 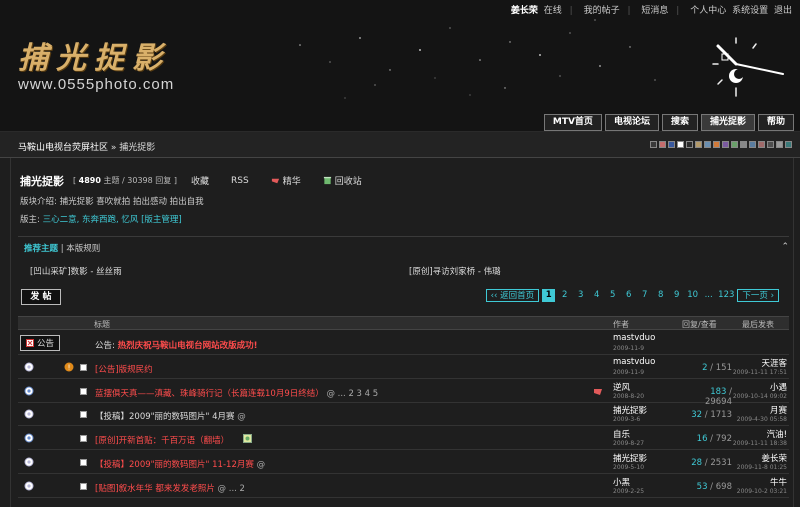 I want to click on settings-link: 系统设置, so click(x=750, y=11).